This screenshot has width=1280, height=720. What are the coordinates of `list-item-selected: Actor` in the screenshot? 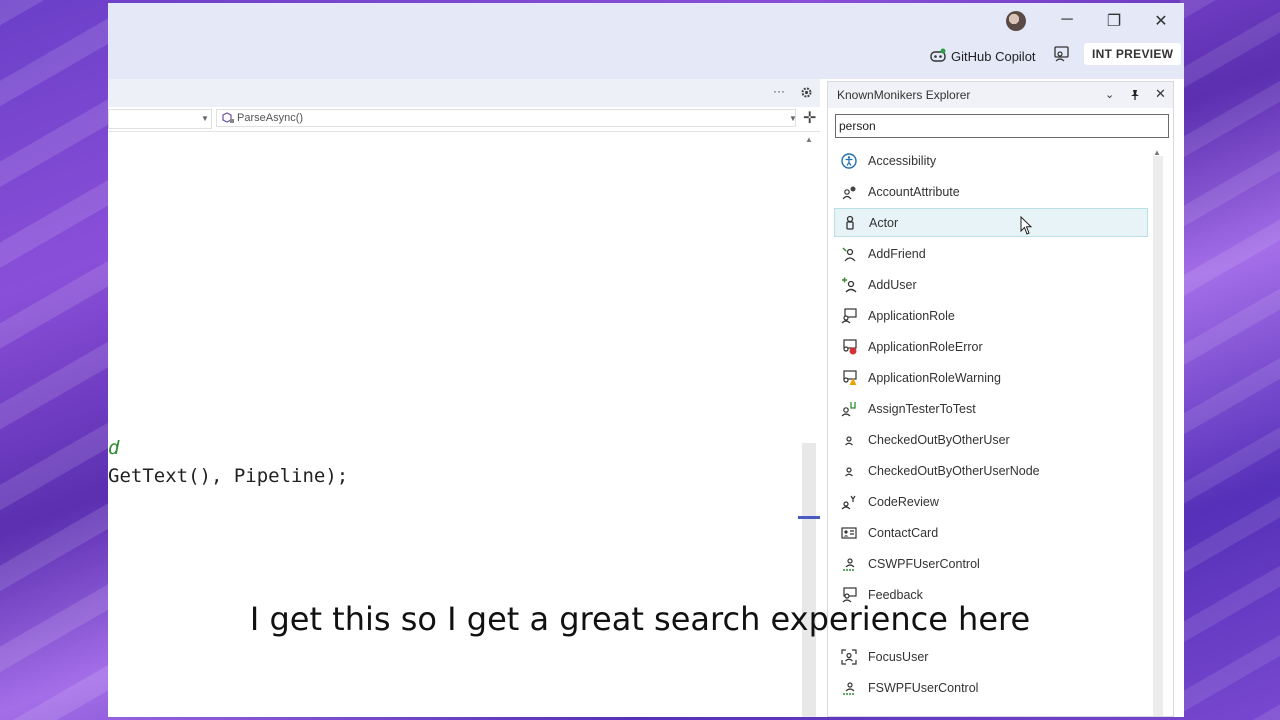 It's located at (991, 222).